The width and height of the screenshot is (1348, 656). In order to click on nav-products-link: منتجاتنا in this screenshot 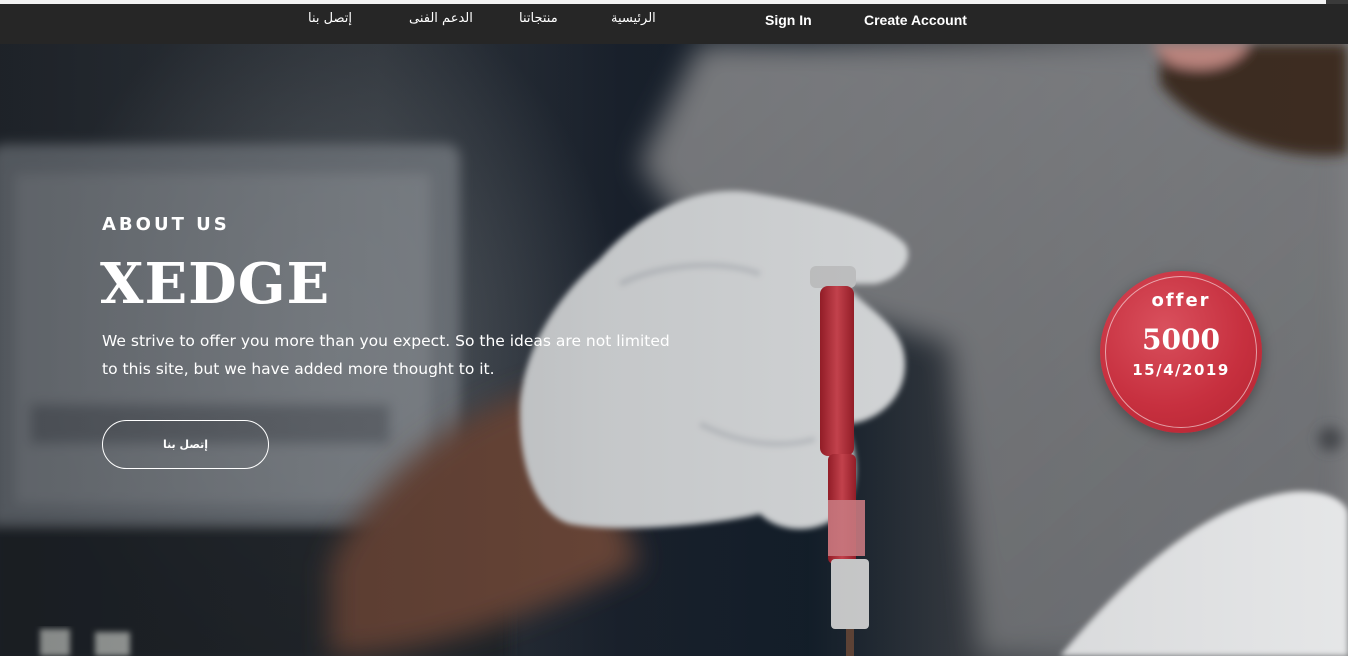, I will do `click(538, 19)`.